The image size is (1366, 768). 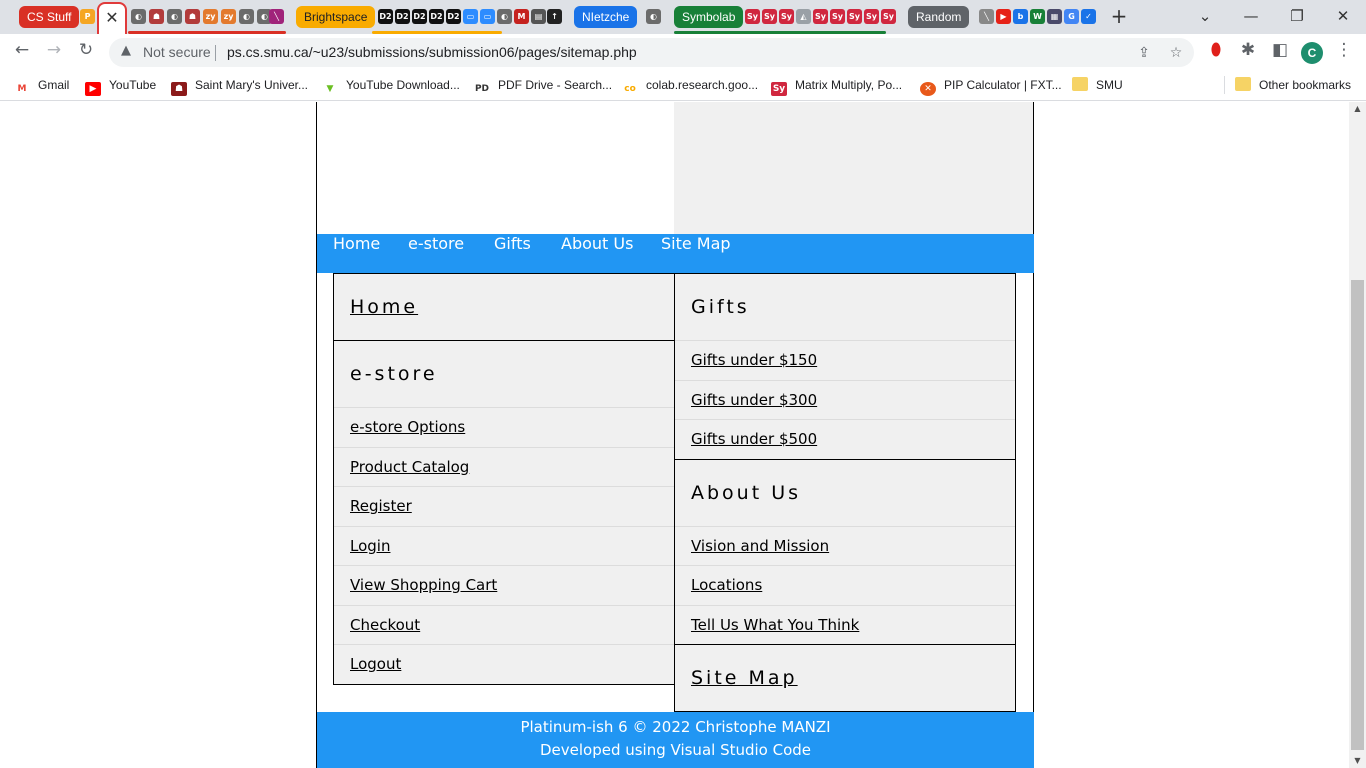 What do you see at coordinates (370, 546) in the screenshot?
I see `login-link: Login` at bounding box center [370, 546].